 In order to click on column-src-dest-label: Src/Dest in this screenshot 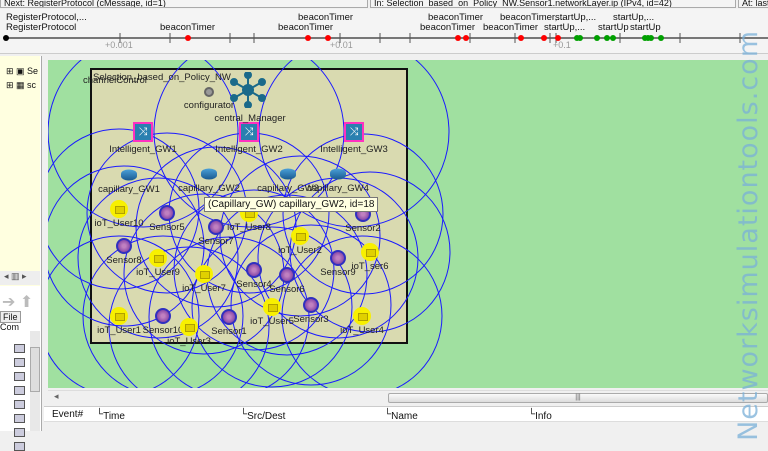, I will do `click(266, 416)`.